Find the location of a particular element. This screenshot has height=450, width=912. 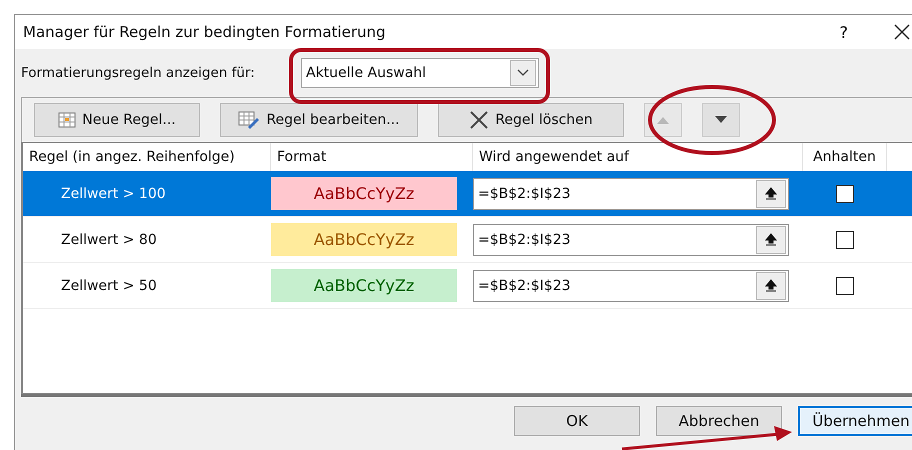

table-pencil-icon is located at coordinates (249, 120).